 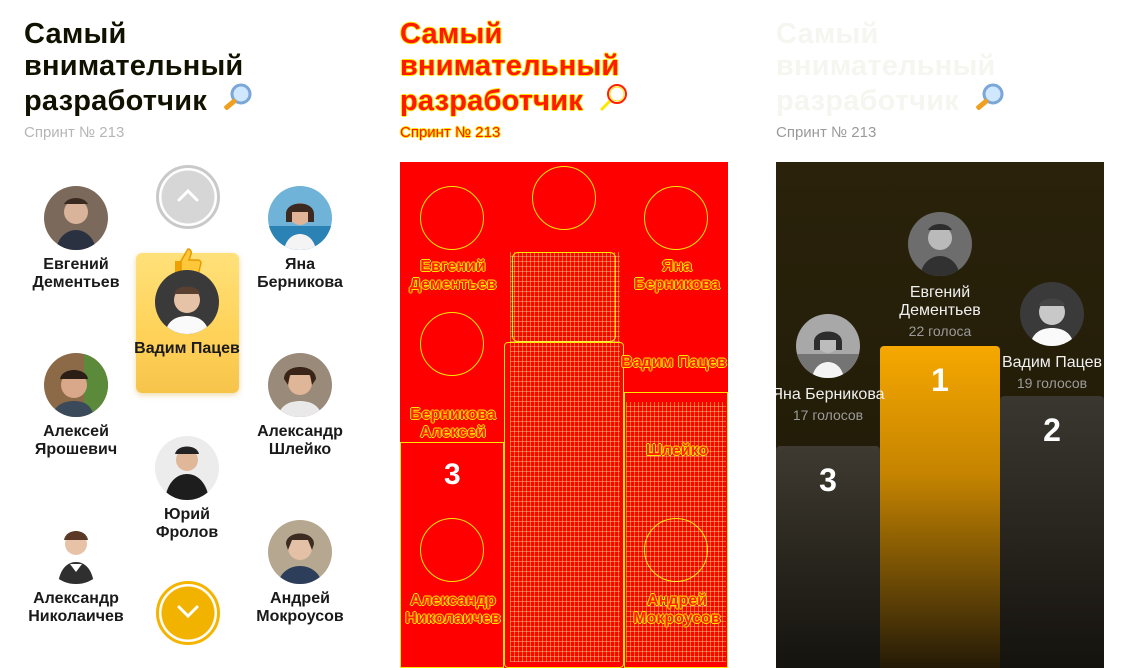 What do you see at coordinates (677, 275) in the screenshot?
I see `ghost-label: Яна Берникова` at bounding box center [677, 275].